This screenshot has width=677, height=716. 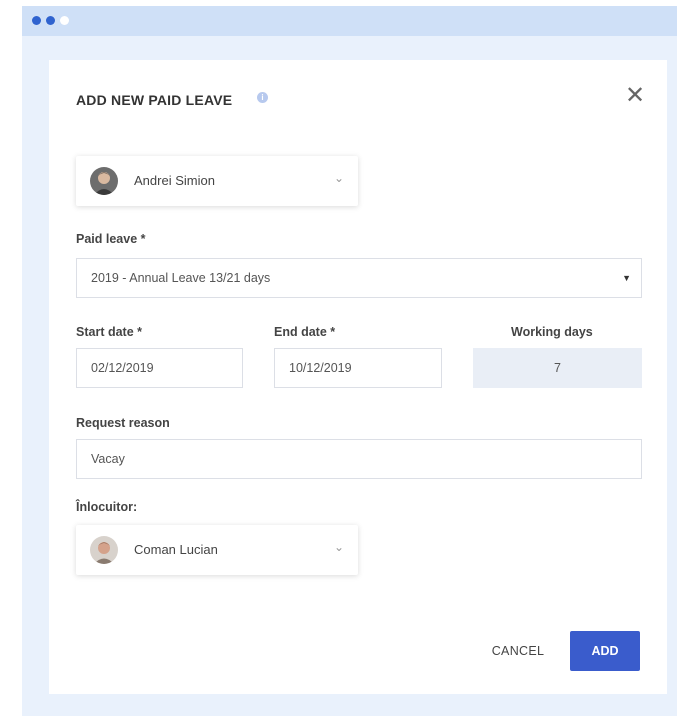 What do you see at coordinates (552, 332) in the screenshot?
I see `working-days-label: Working days` at bounding box center [552, 332].